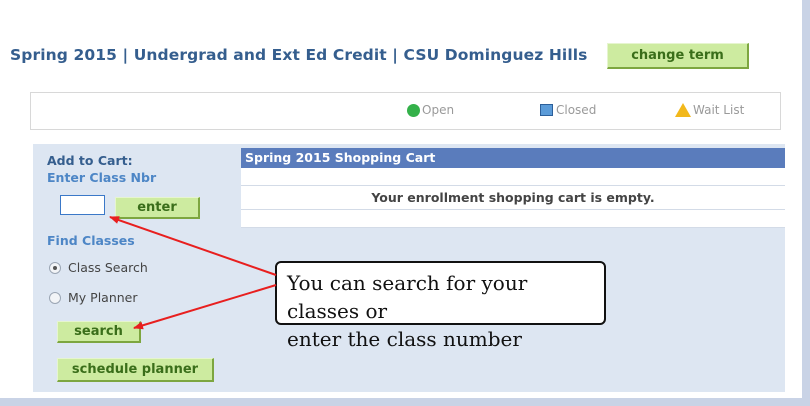 This screenshot has width=810, height=406. I want to click on search-button: search, so click(99, 332).